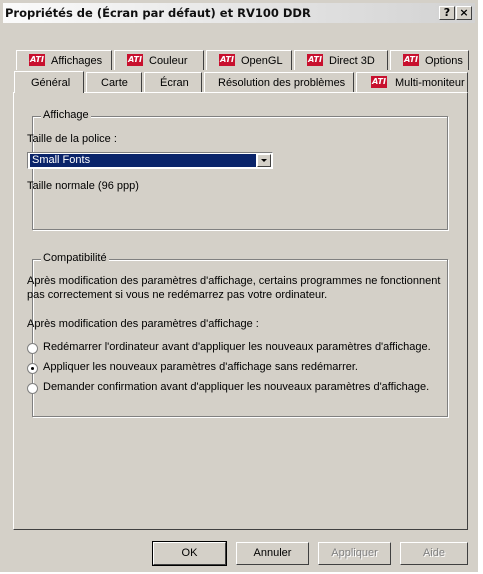 This screenshot has width=483, height=574. I want to click on tab-direct3d: ATI Direct 3D, so click(341, 60).